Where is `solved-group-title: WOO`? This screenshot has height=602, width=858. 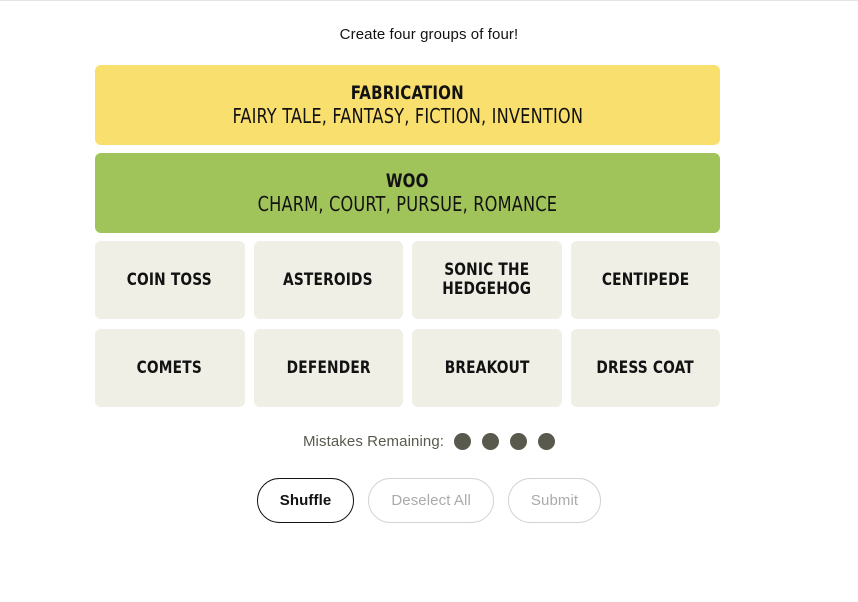
solved-group-title: WOO is located at coordinates (407, 180).